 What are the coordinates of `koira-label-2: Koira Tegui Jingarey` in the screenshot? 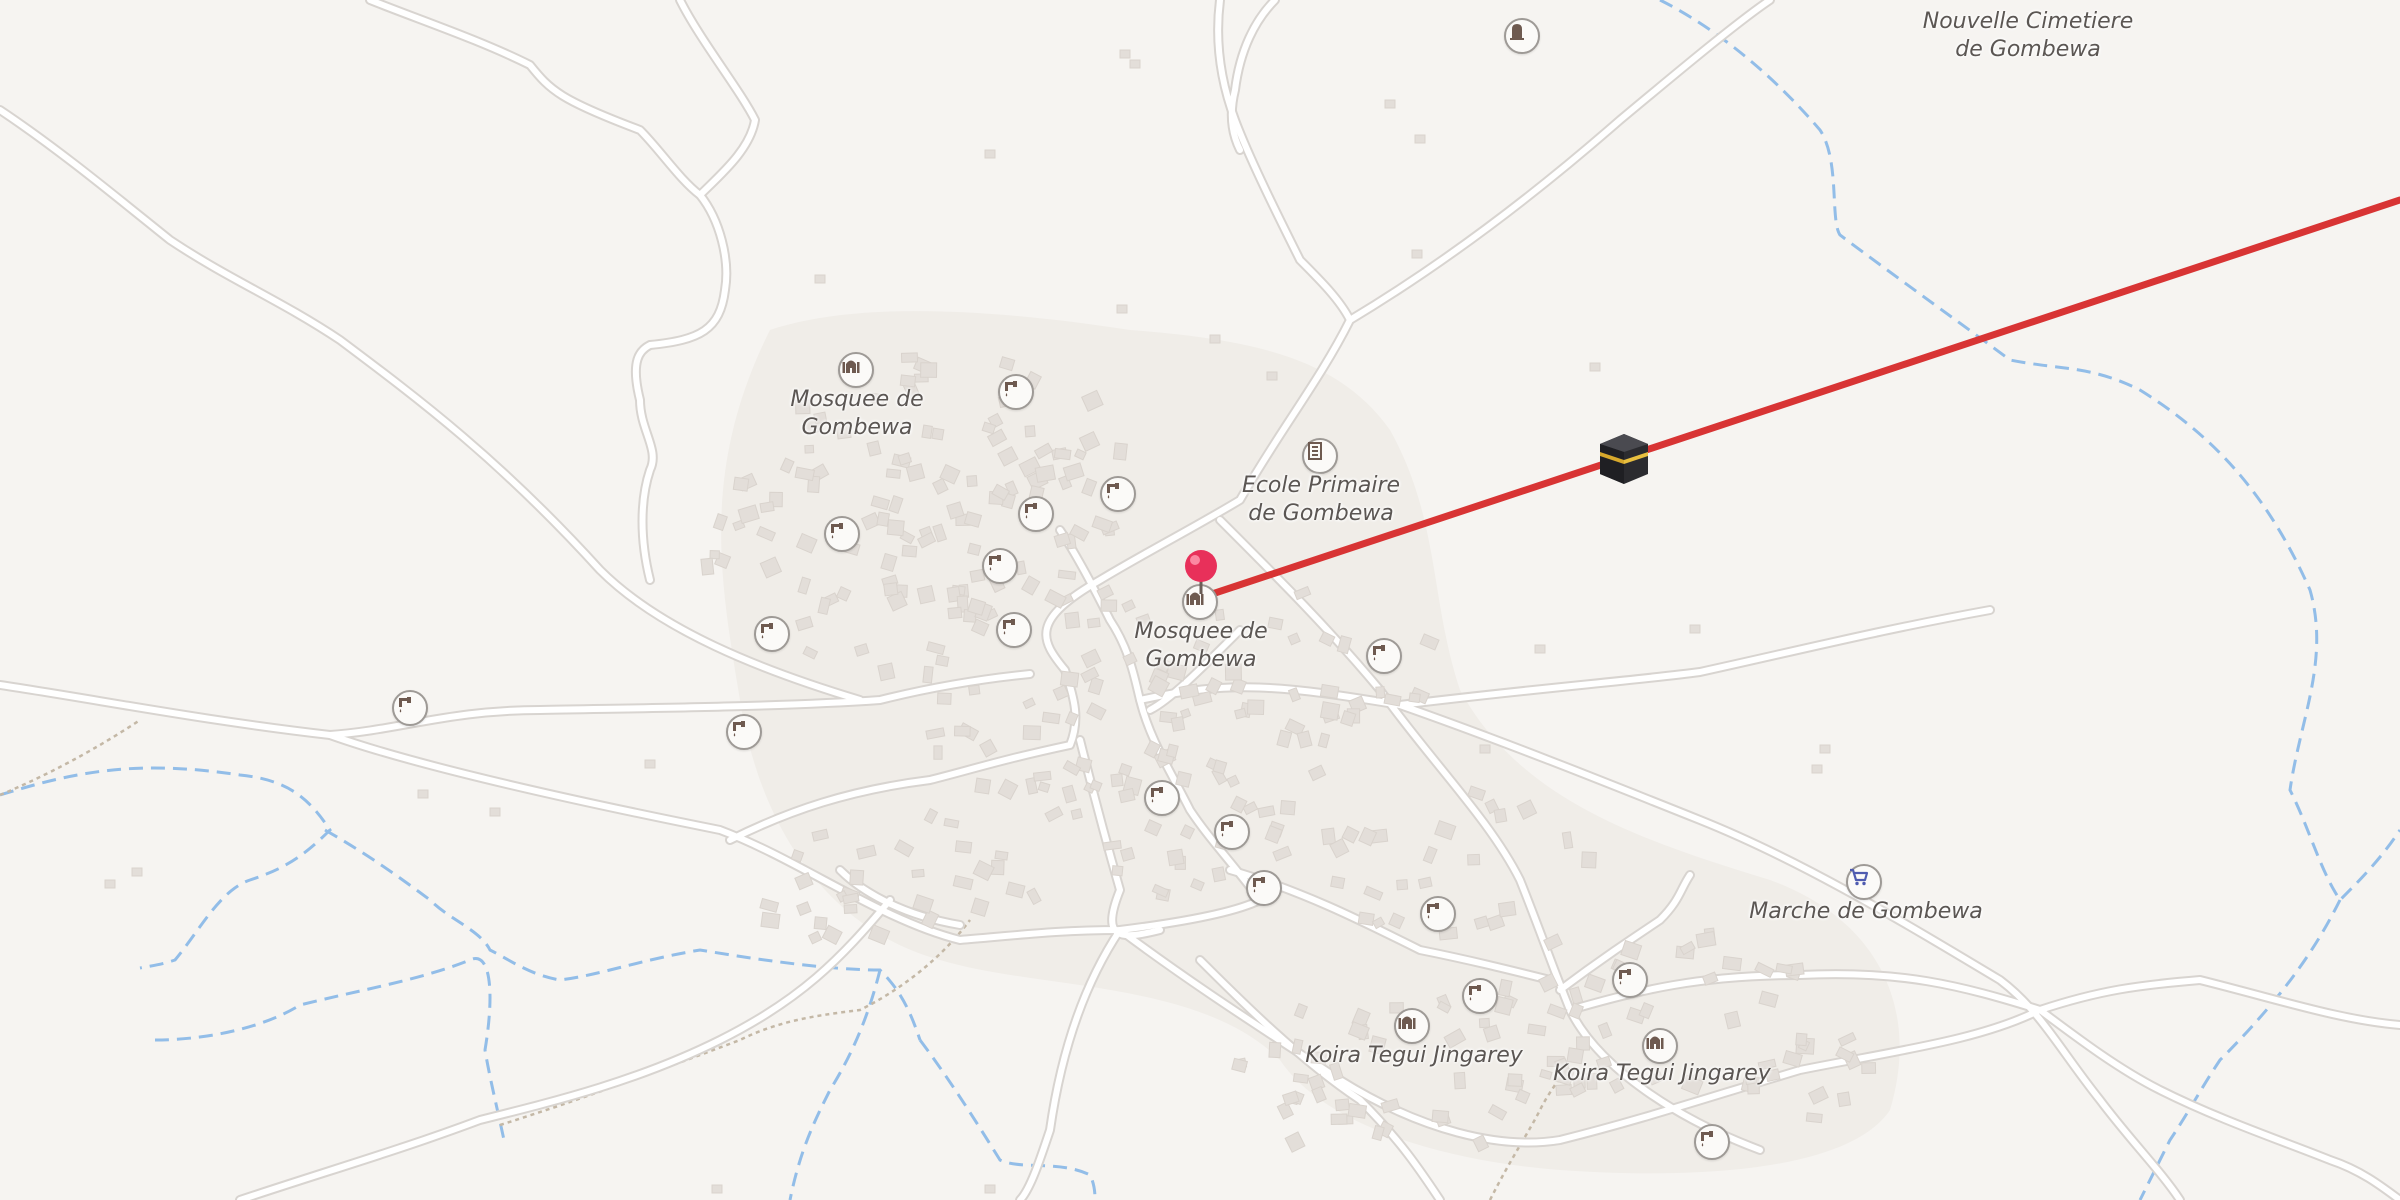 It's located at (1662, 1074).